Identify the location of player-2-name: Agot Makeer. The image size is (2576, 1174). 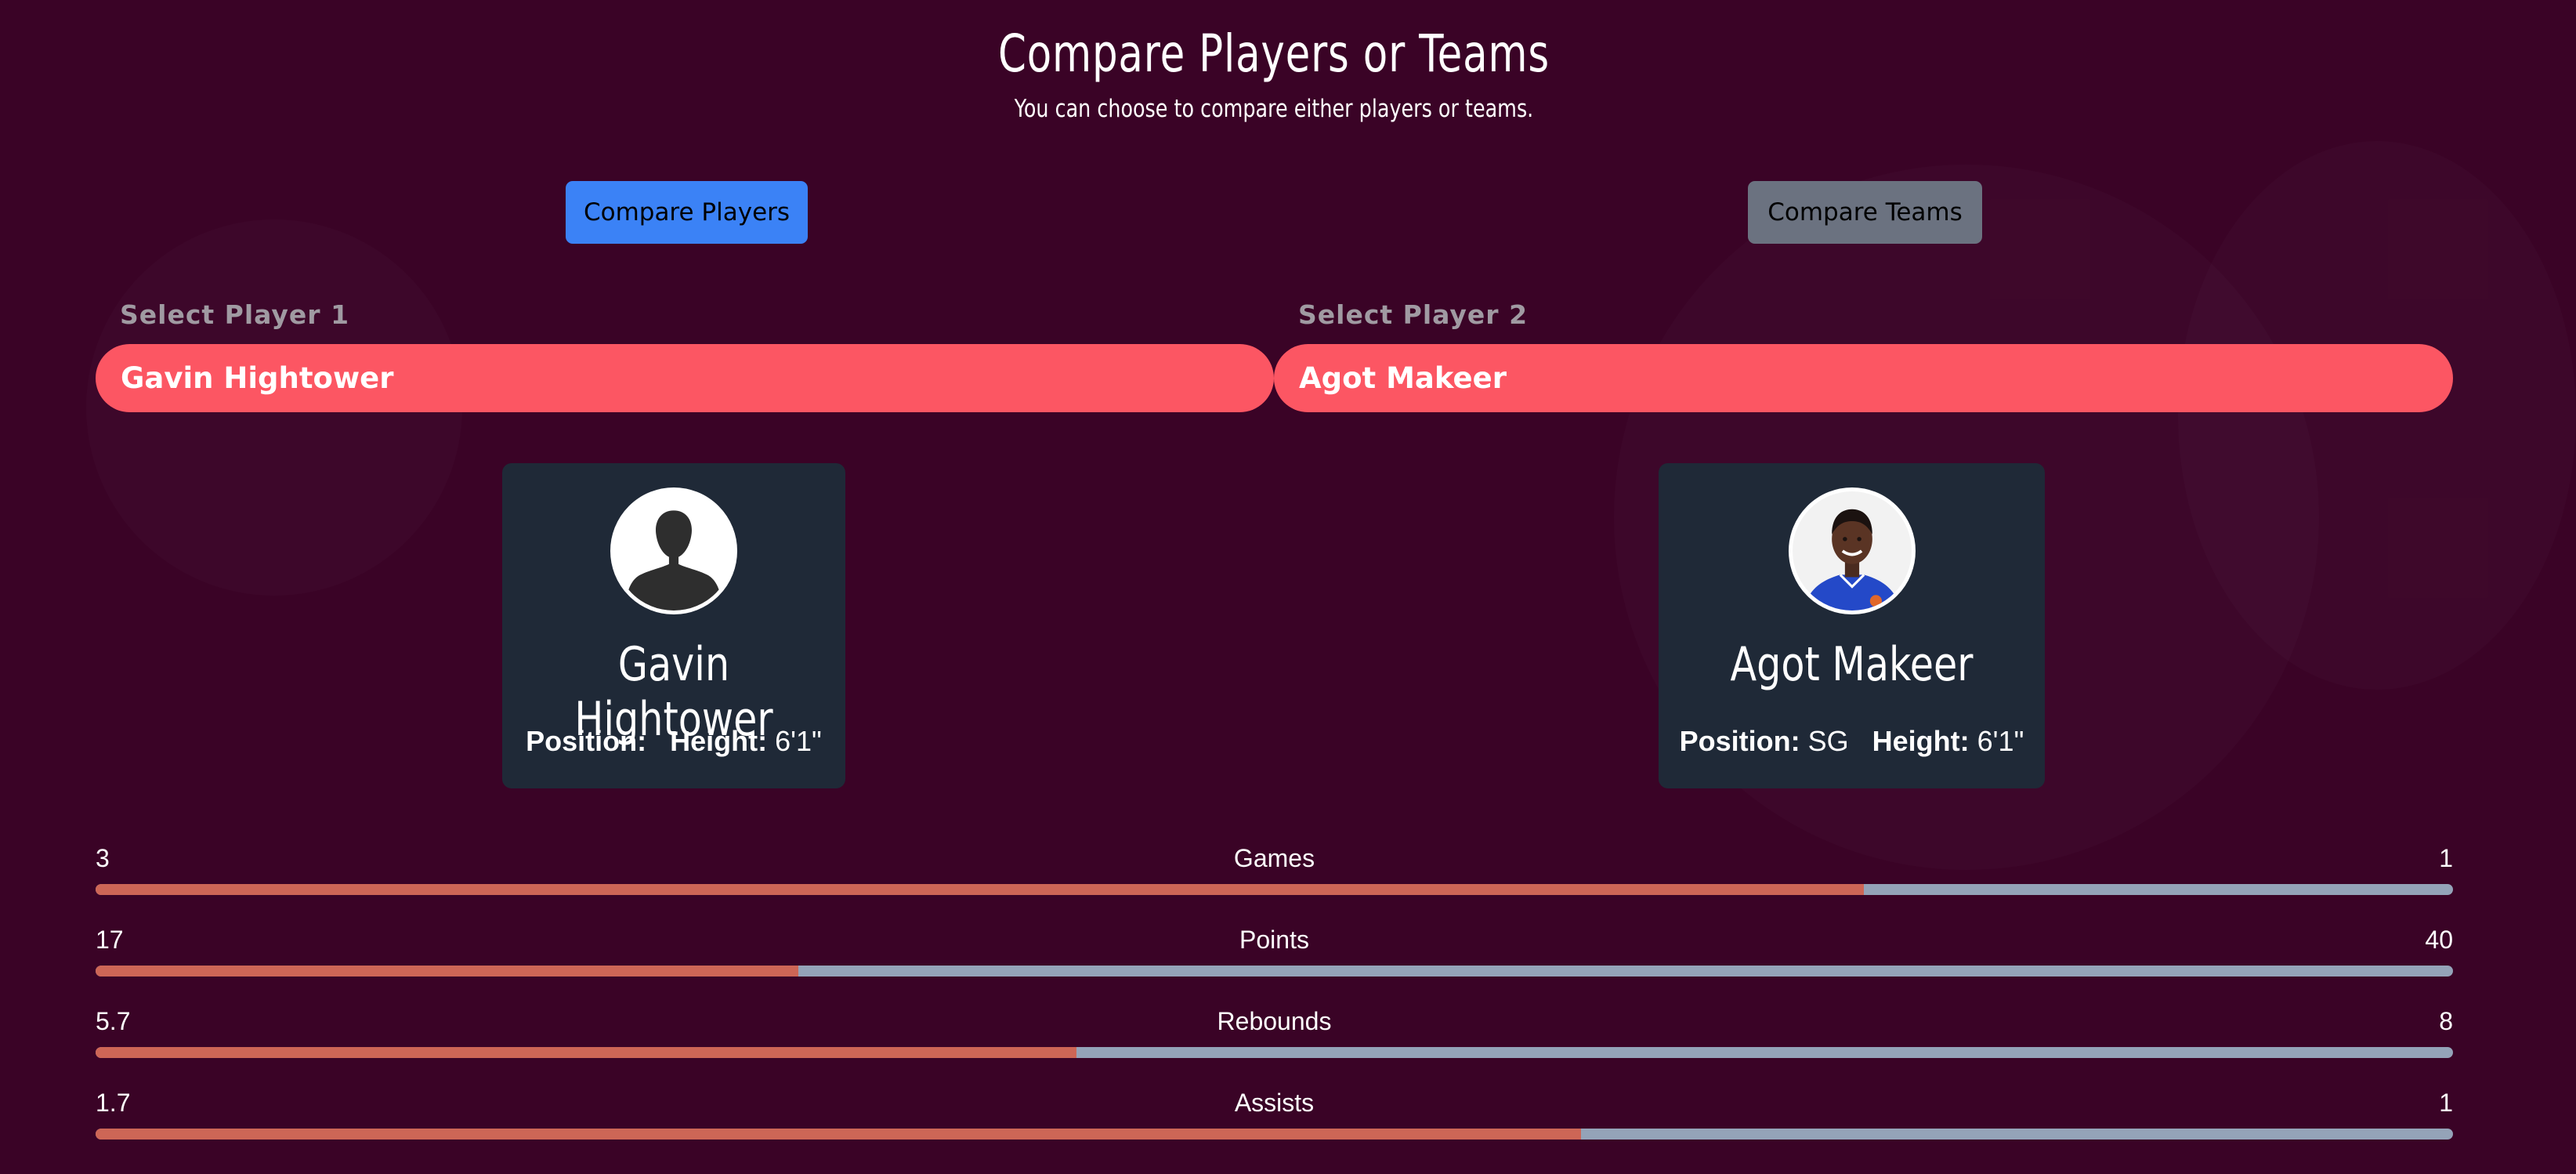
(1852, 664).